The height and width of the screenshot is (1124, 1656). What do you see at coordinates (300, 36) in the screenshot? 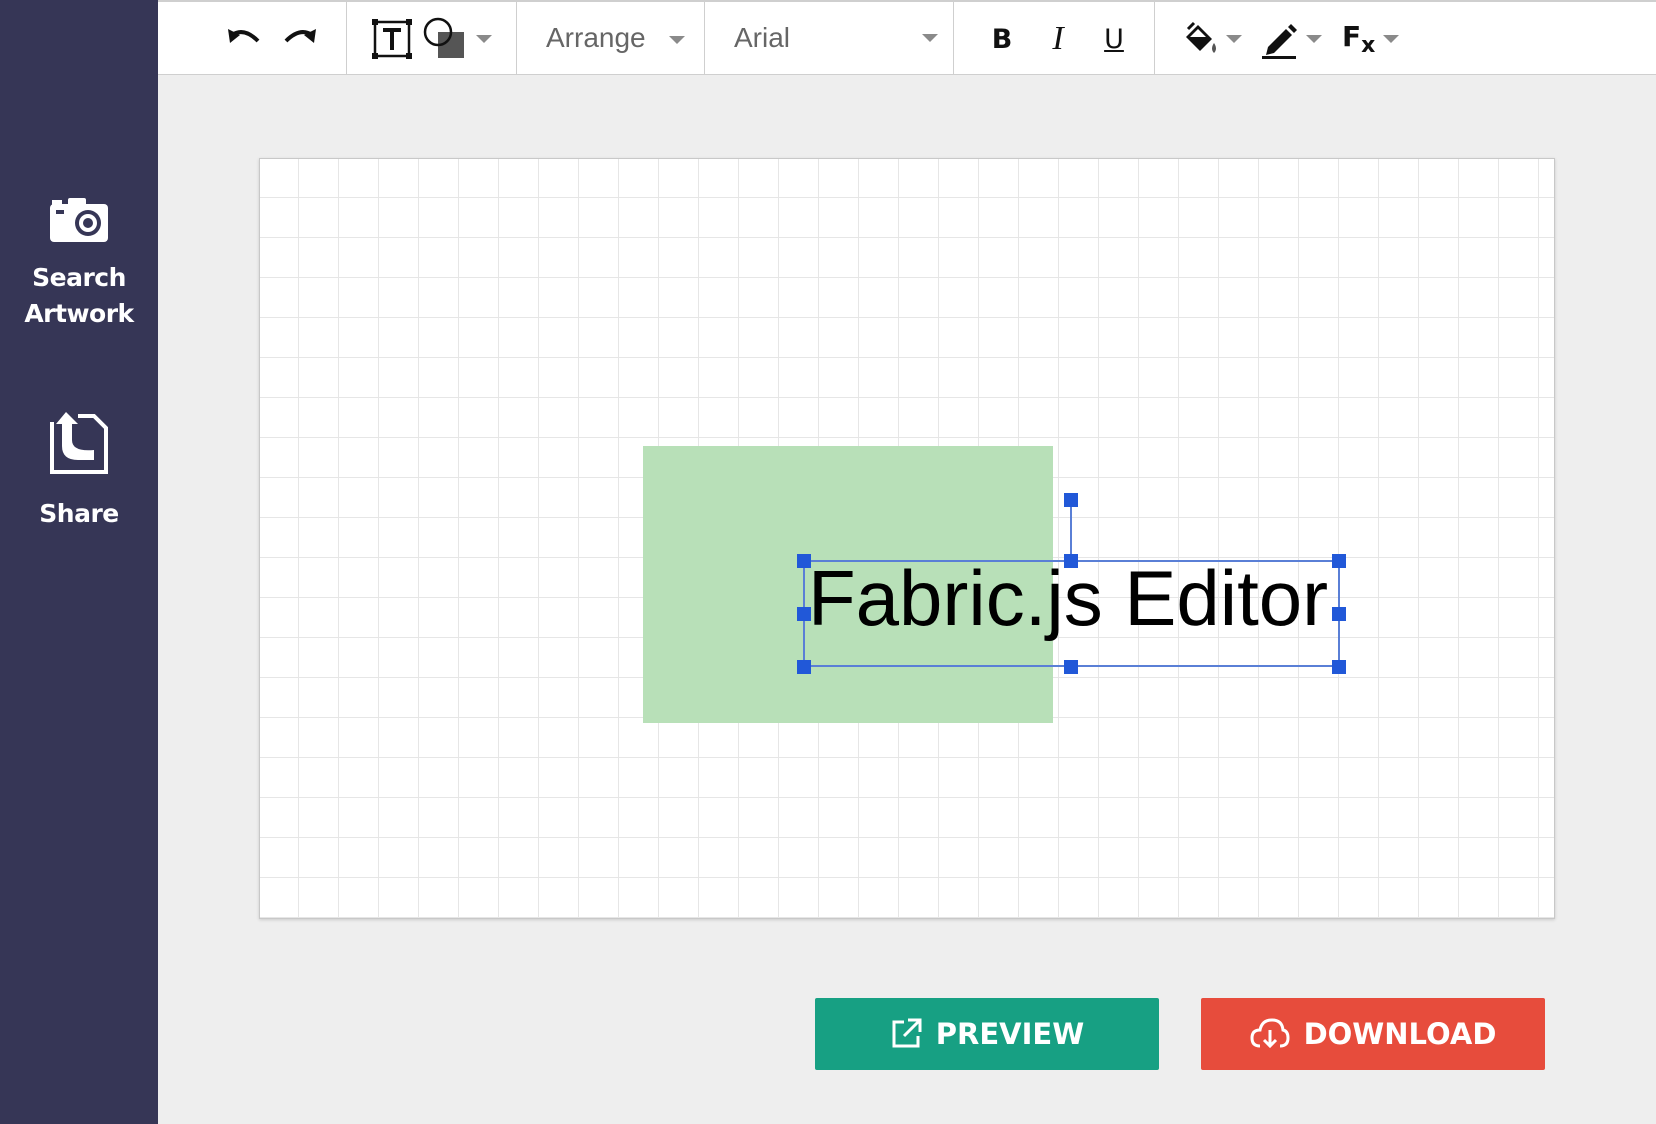
I see `redo-icon` at bounding box center [300, 36].